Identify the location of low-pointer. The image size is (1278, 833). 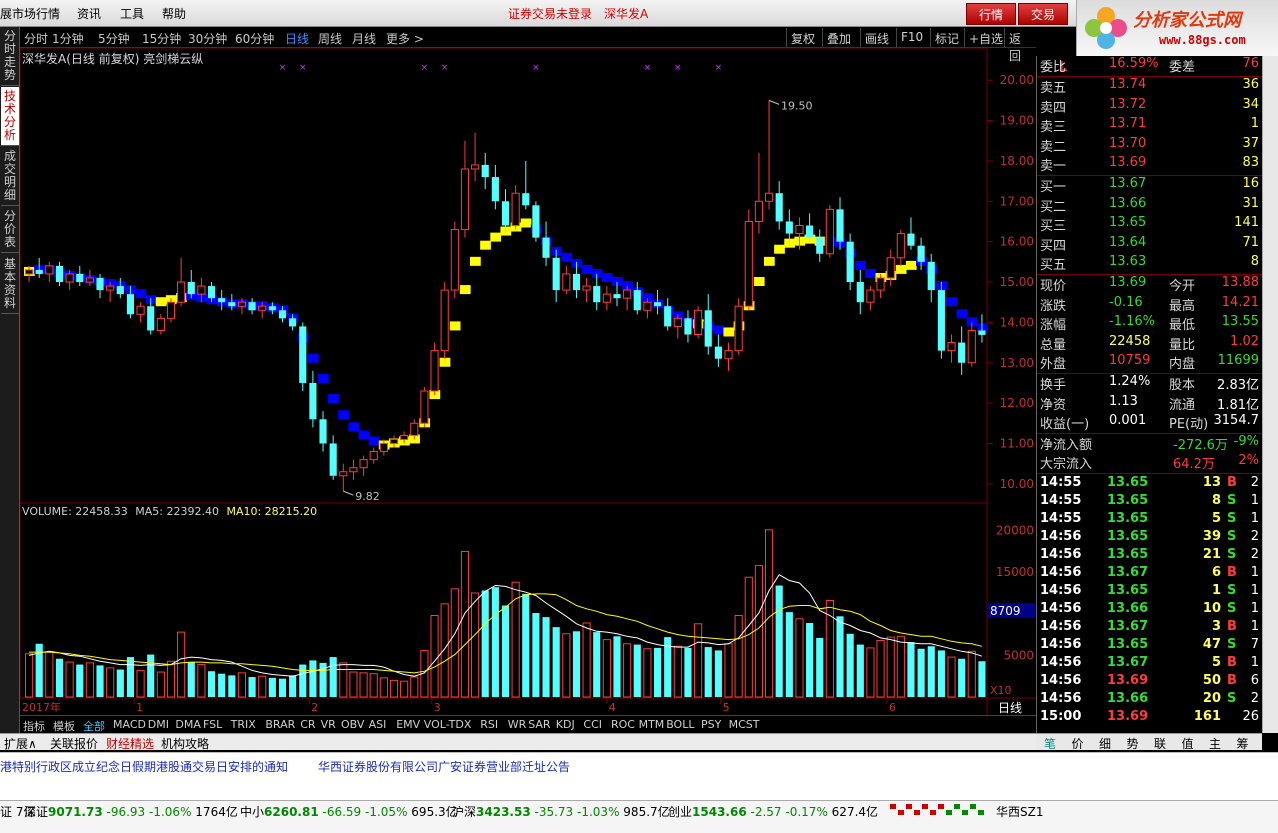
(348, 493).